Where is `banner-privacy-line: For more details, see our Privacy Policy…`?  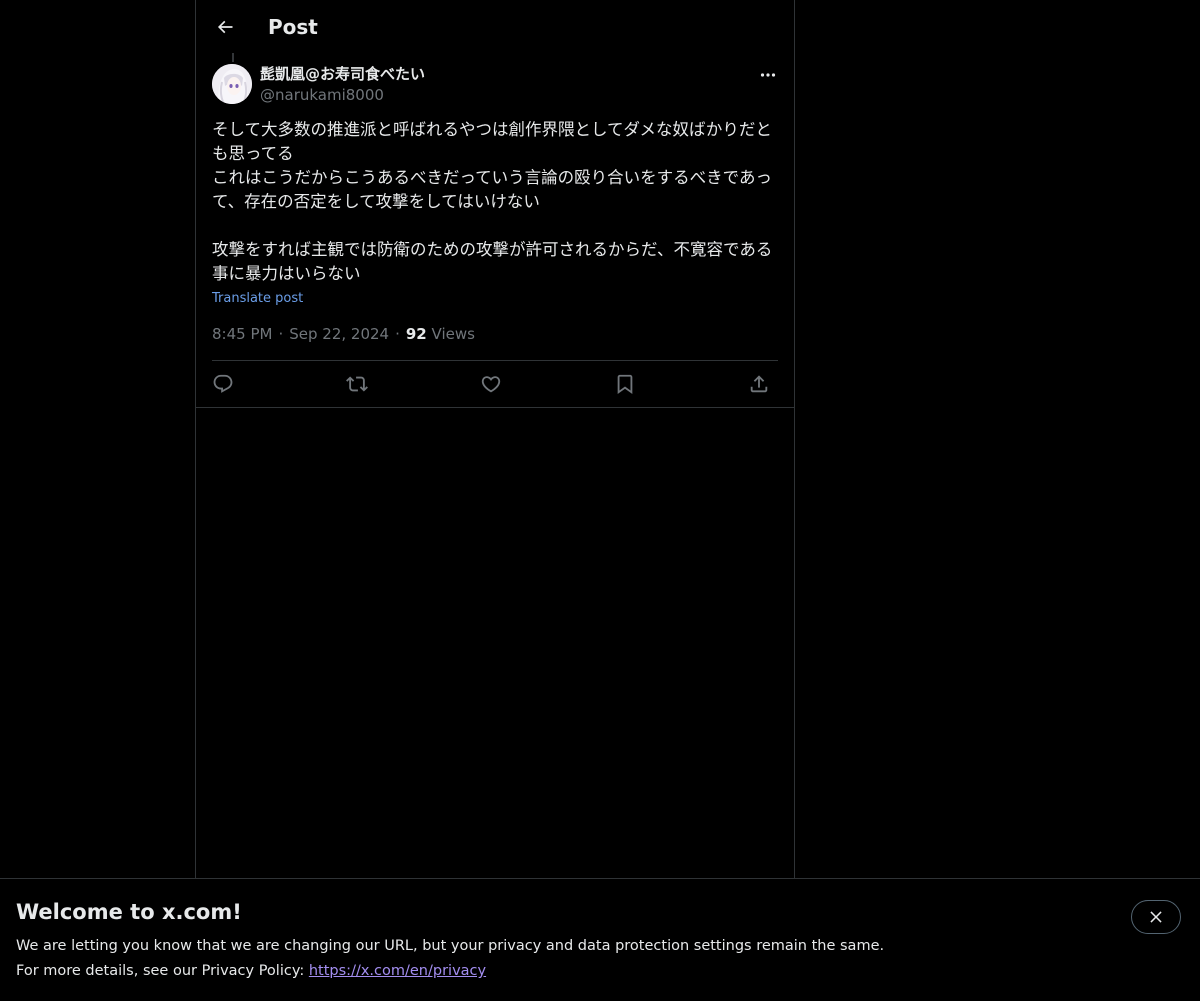
banner-privacy-line: For more details, see our Privacy Policy… is located at coordinates (251, 971).